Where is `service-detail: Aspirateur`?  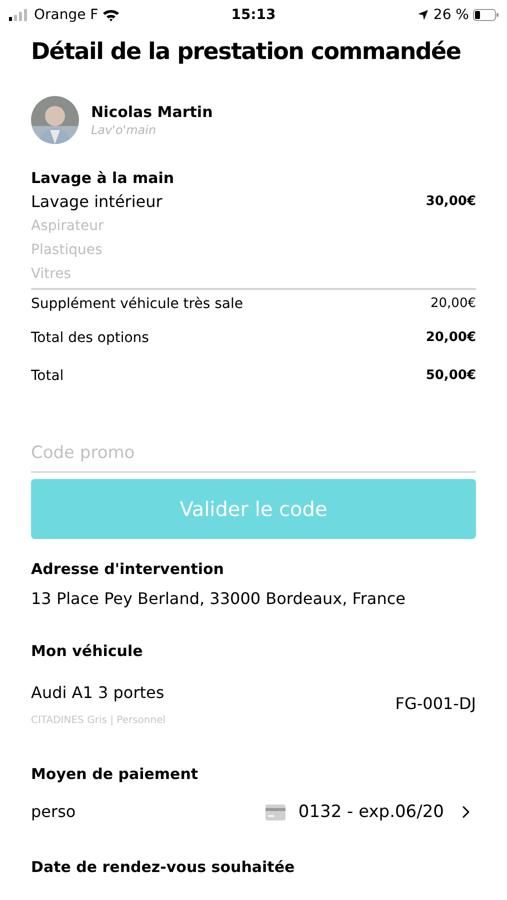 service-detail: Aspirateur is located at coordinates (68, 226).